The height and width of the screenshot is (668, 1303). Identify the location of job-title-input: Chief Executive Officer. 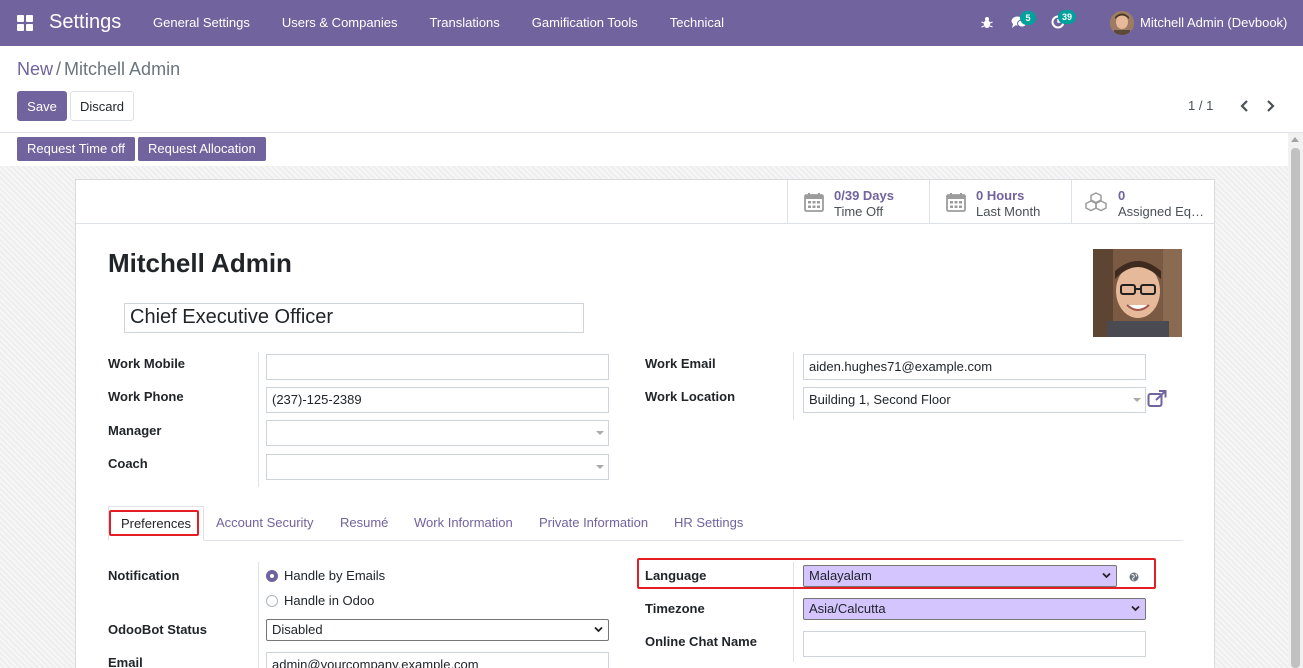
(354, 318).